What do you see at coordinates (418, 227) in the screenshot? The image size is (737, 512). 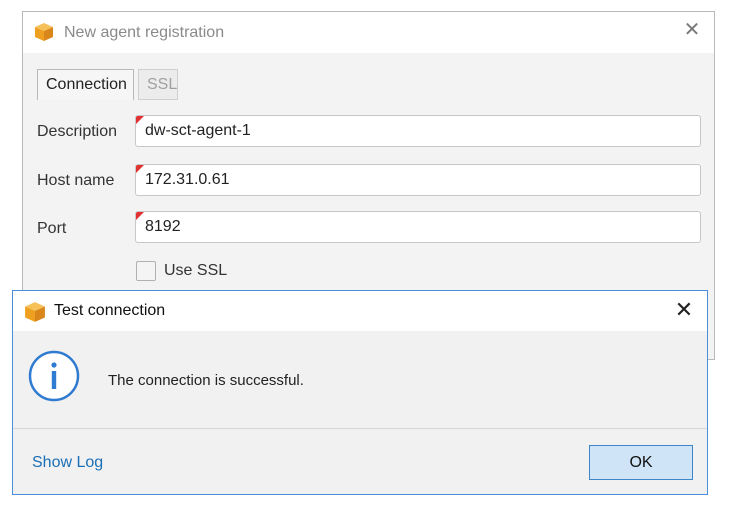 I see `port-field: 8192` at bounding box center [418, 227].